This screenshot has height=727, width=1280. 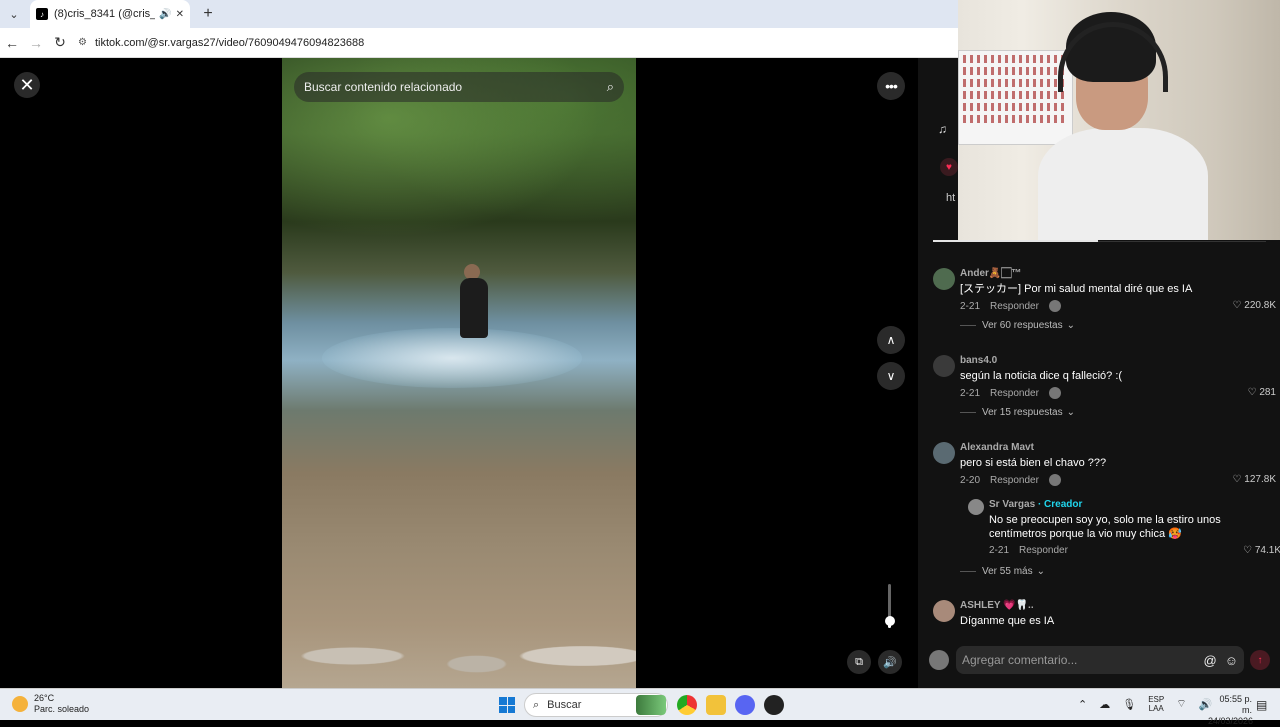 What do you see at coordinates (890, 662) in the screenshot?
I see `volume-button: 🔊` at bounding box center [890, 662].